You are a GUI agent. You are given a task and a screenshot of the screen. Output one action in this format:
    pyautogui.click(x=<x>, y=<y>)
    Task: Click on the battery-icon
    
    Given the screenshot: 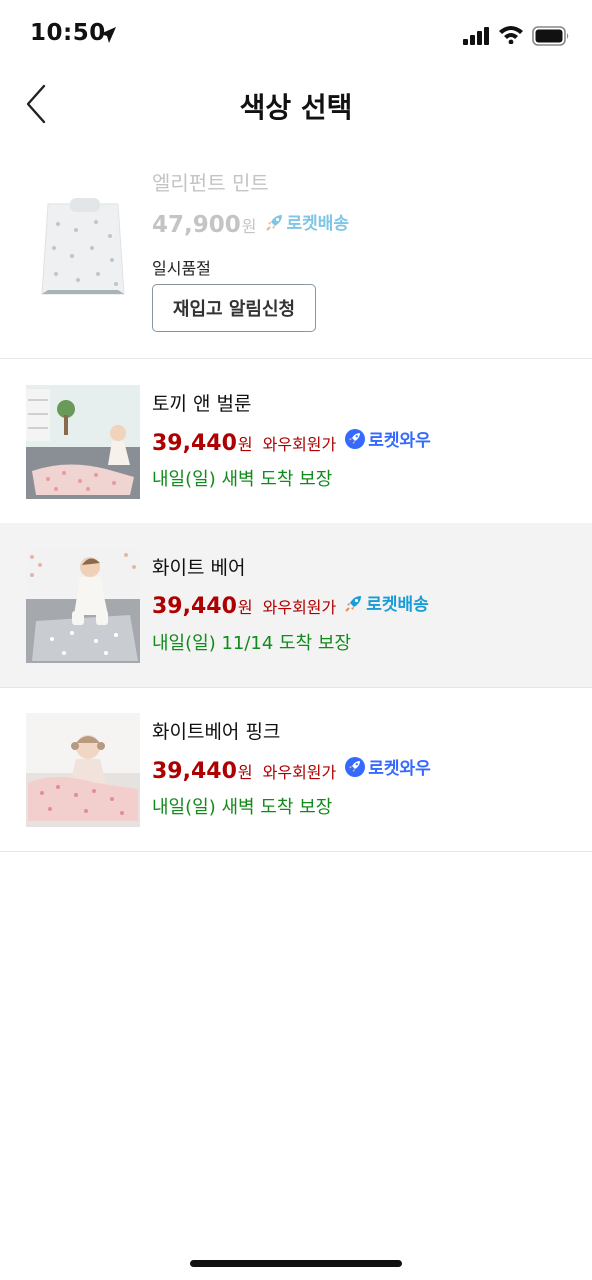 What is the action you would take?
    pyautogui.click(x=550, y=36)
    